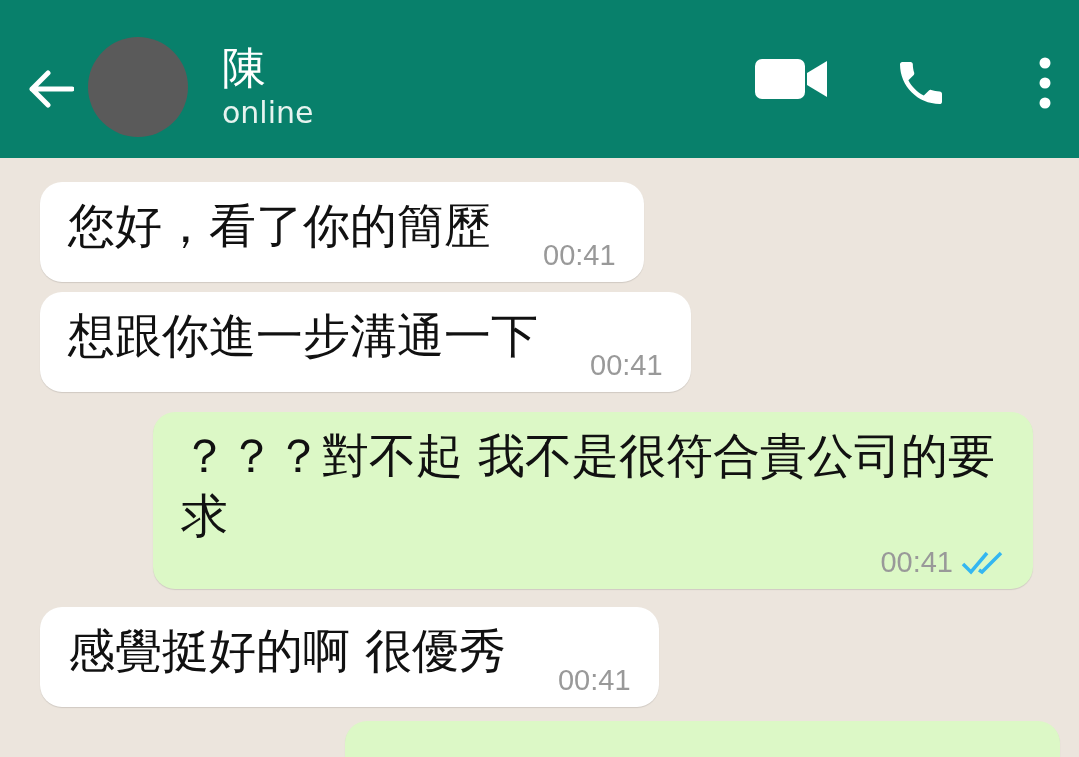 The width and height of the screenshot is (1079, 757). Describe the element at coordinates (50, 89) in the screenshot. I see `back-arrow-icon` at that location.